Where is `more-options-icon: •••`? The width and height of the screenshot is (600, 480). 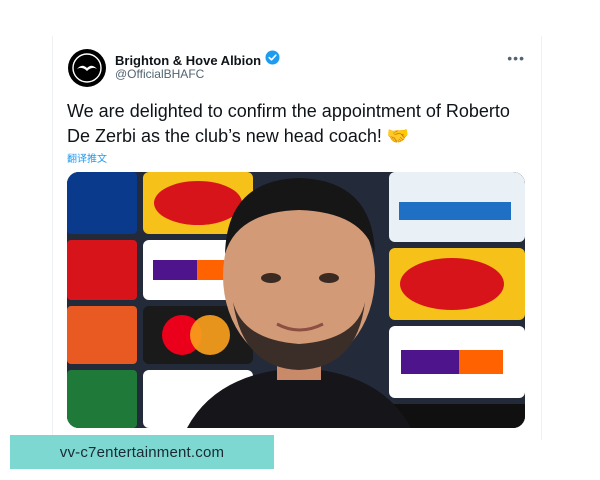
more-options-icon: ••• is located at coordinates (516, 58).